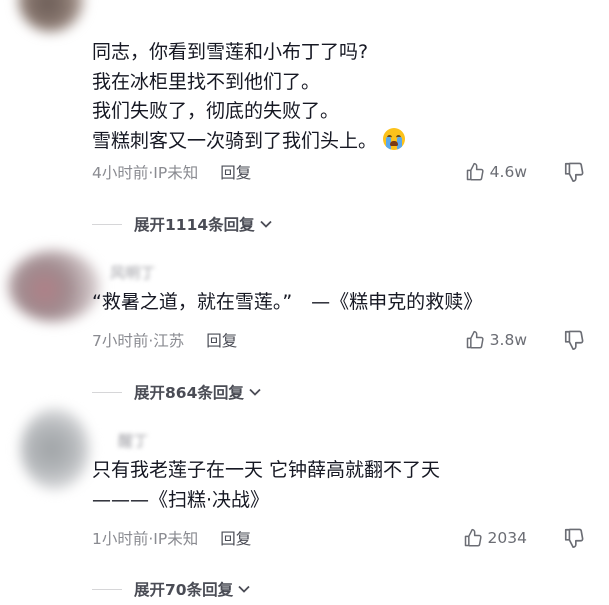 The image size is (609, 605). What do you see at coordinates (132, 272) in the screenshot?
I see `username: 风明丁` at bounding box center [132, 272].